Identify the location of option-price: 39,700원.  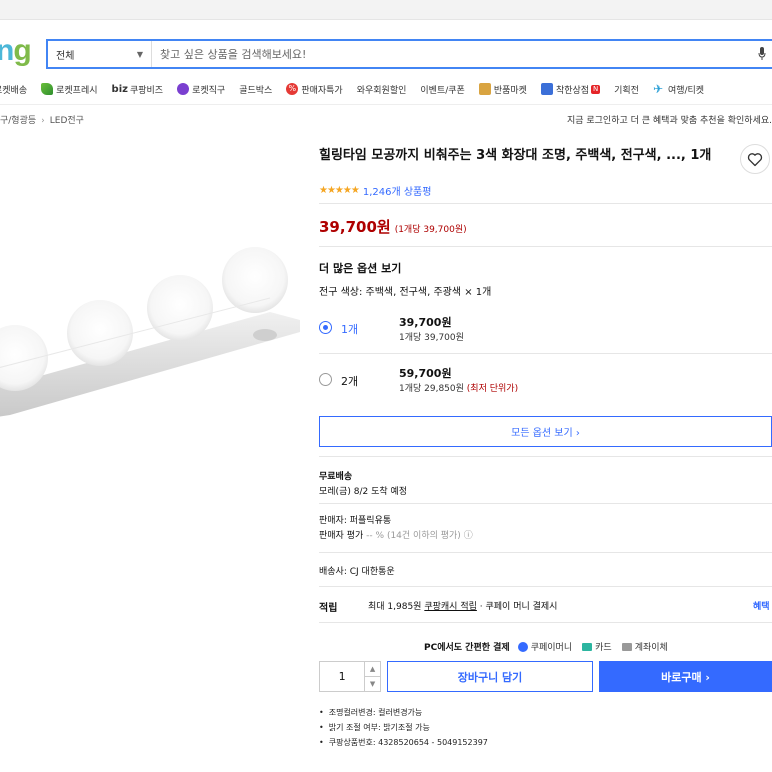
(425, 322).